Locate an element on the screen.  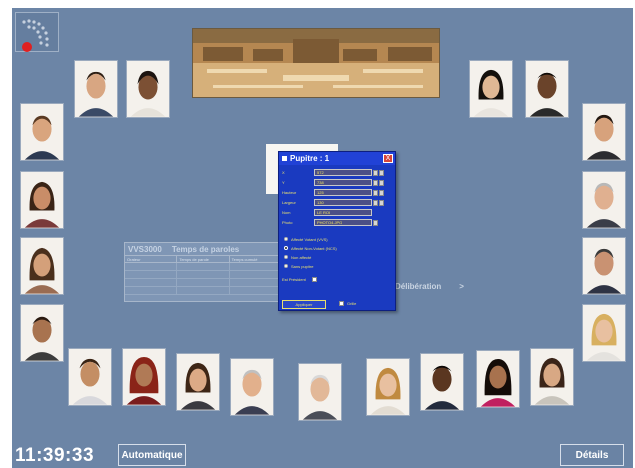
arrow-right-icon: > is located at coordinates (461, 286).